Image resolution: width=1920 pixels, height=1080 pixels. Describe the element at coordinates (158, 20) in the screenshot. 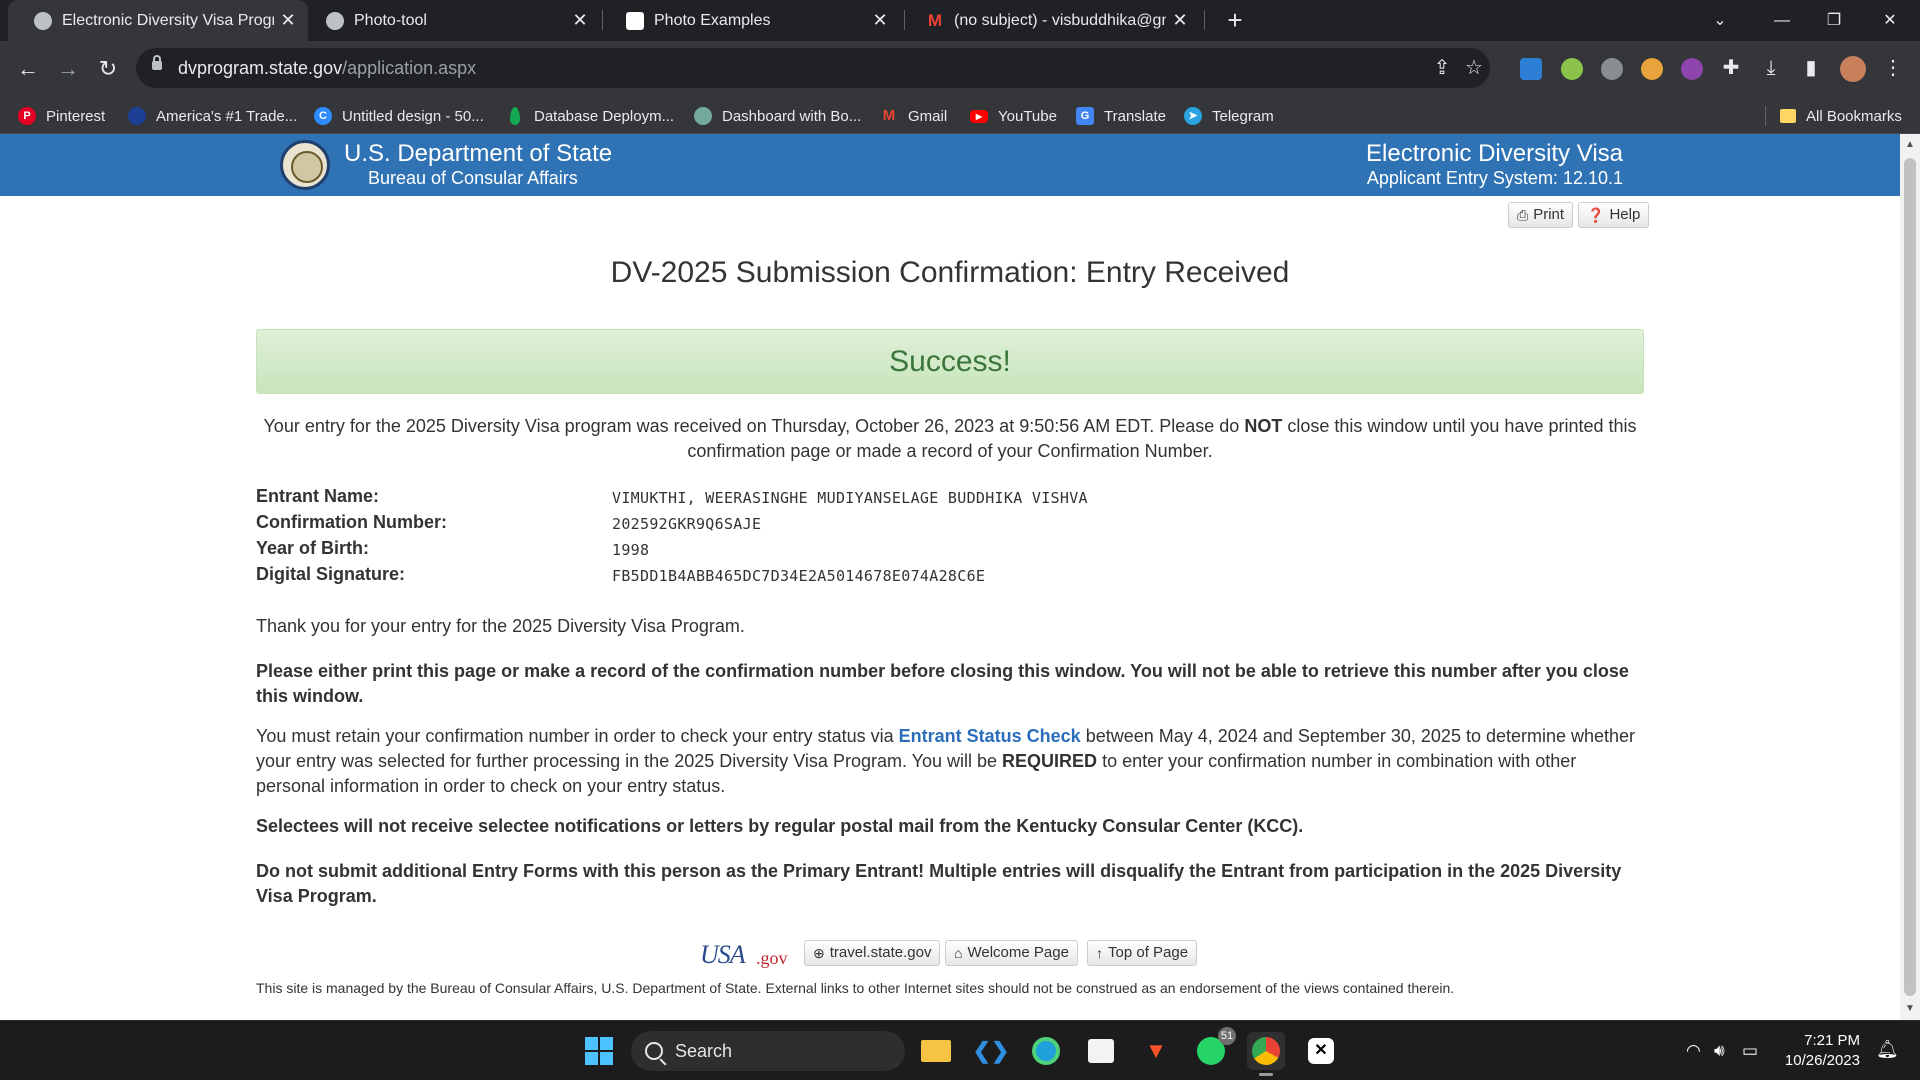

I see `tab-diversity-visa: Electronic Diversity Visa Program ✕` at that location.